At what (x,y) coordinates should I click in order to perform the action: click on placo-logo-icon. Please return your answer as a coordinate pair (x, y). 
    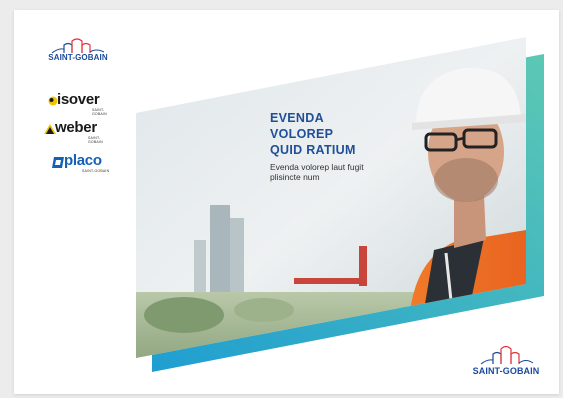
    Looking at the image, I should click on (58, 162).